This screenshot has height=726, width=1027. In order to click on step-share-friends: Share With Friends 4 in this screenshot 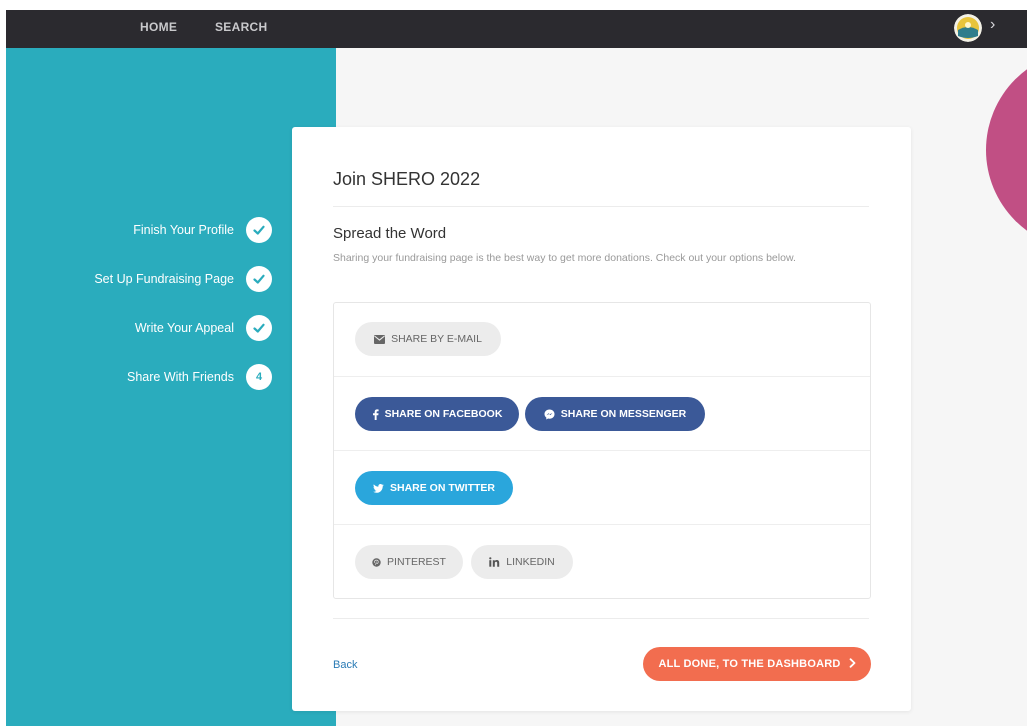, I will do `click(139, 379)`.